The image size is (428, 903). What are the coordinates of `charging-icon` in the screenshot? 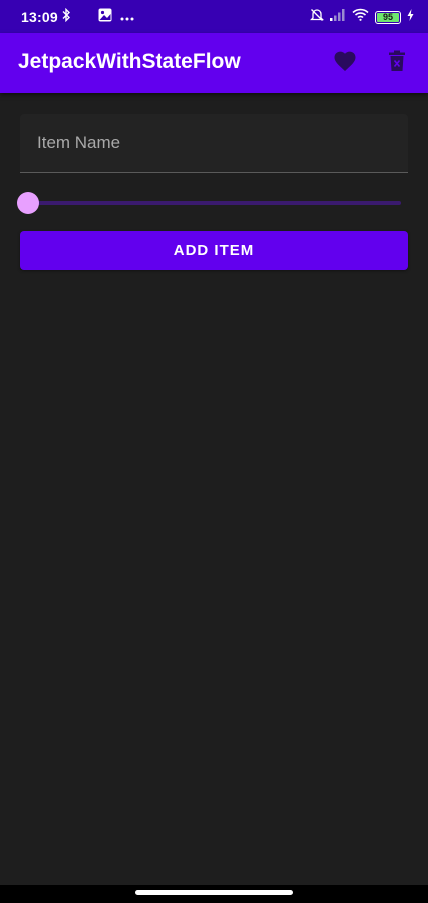 It's located at (410, 17).